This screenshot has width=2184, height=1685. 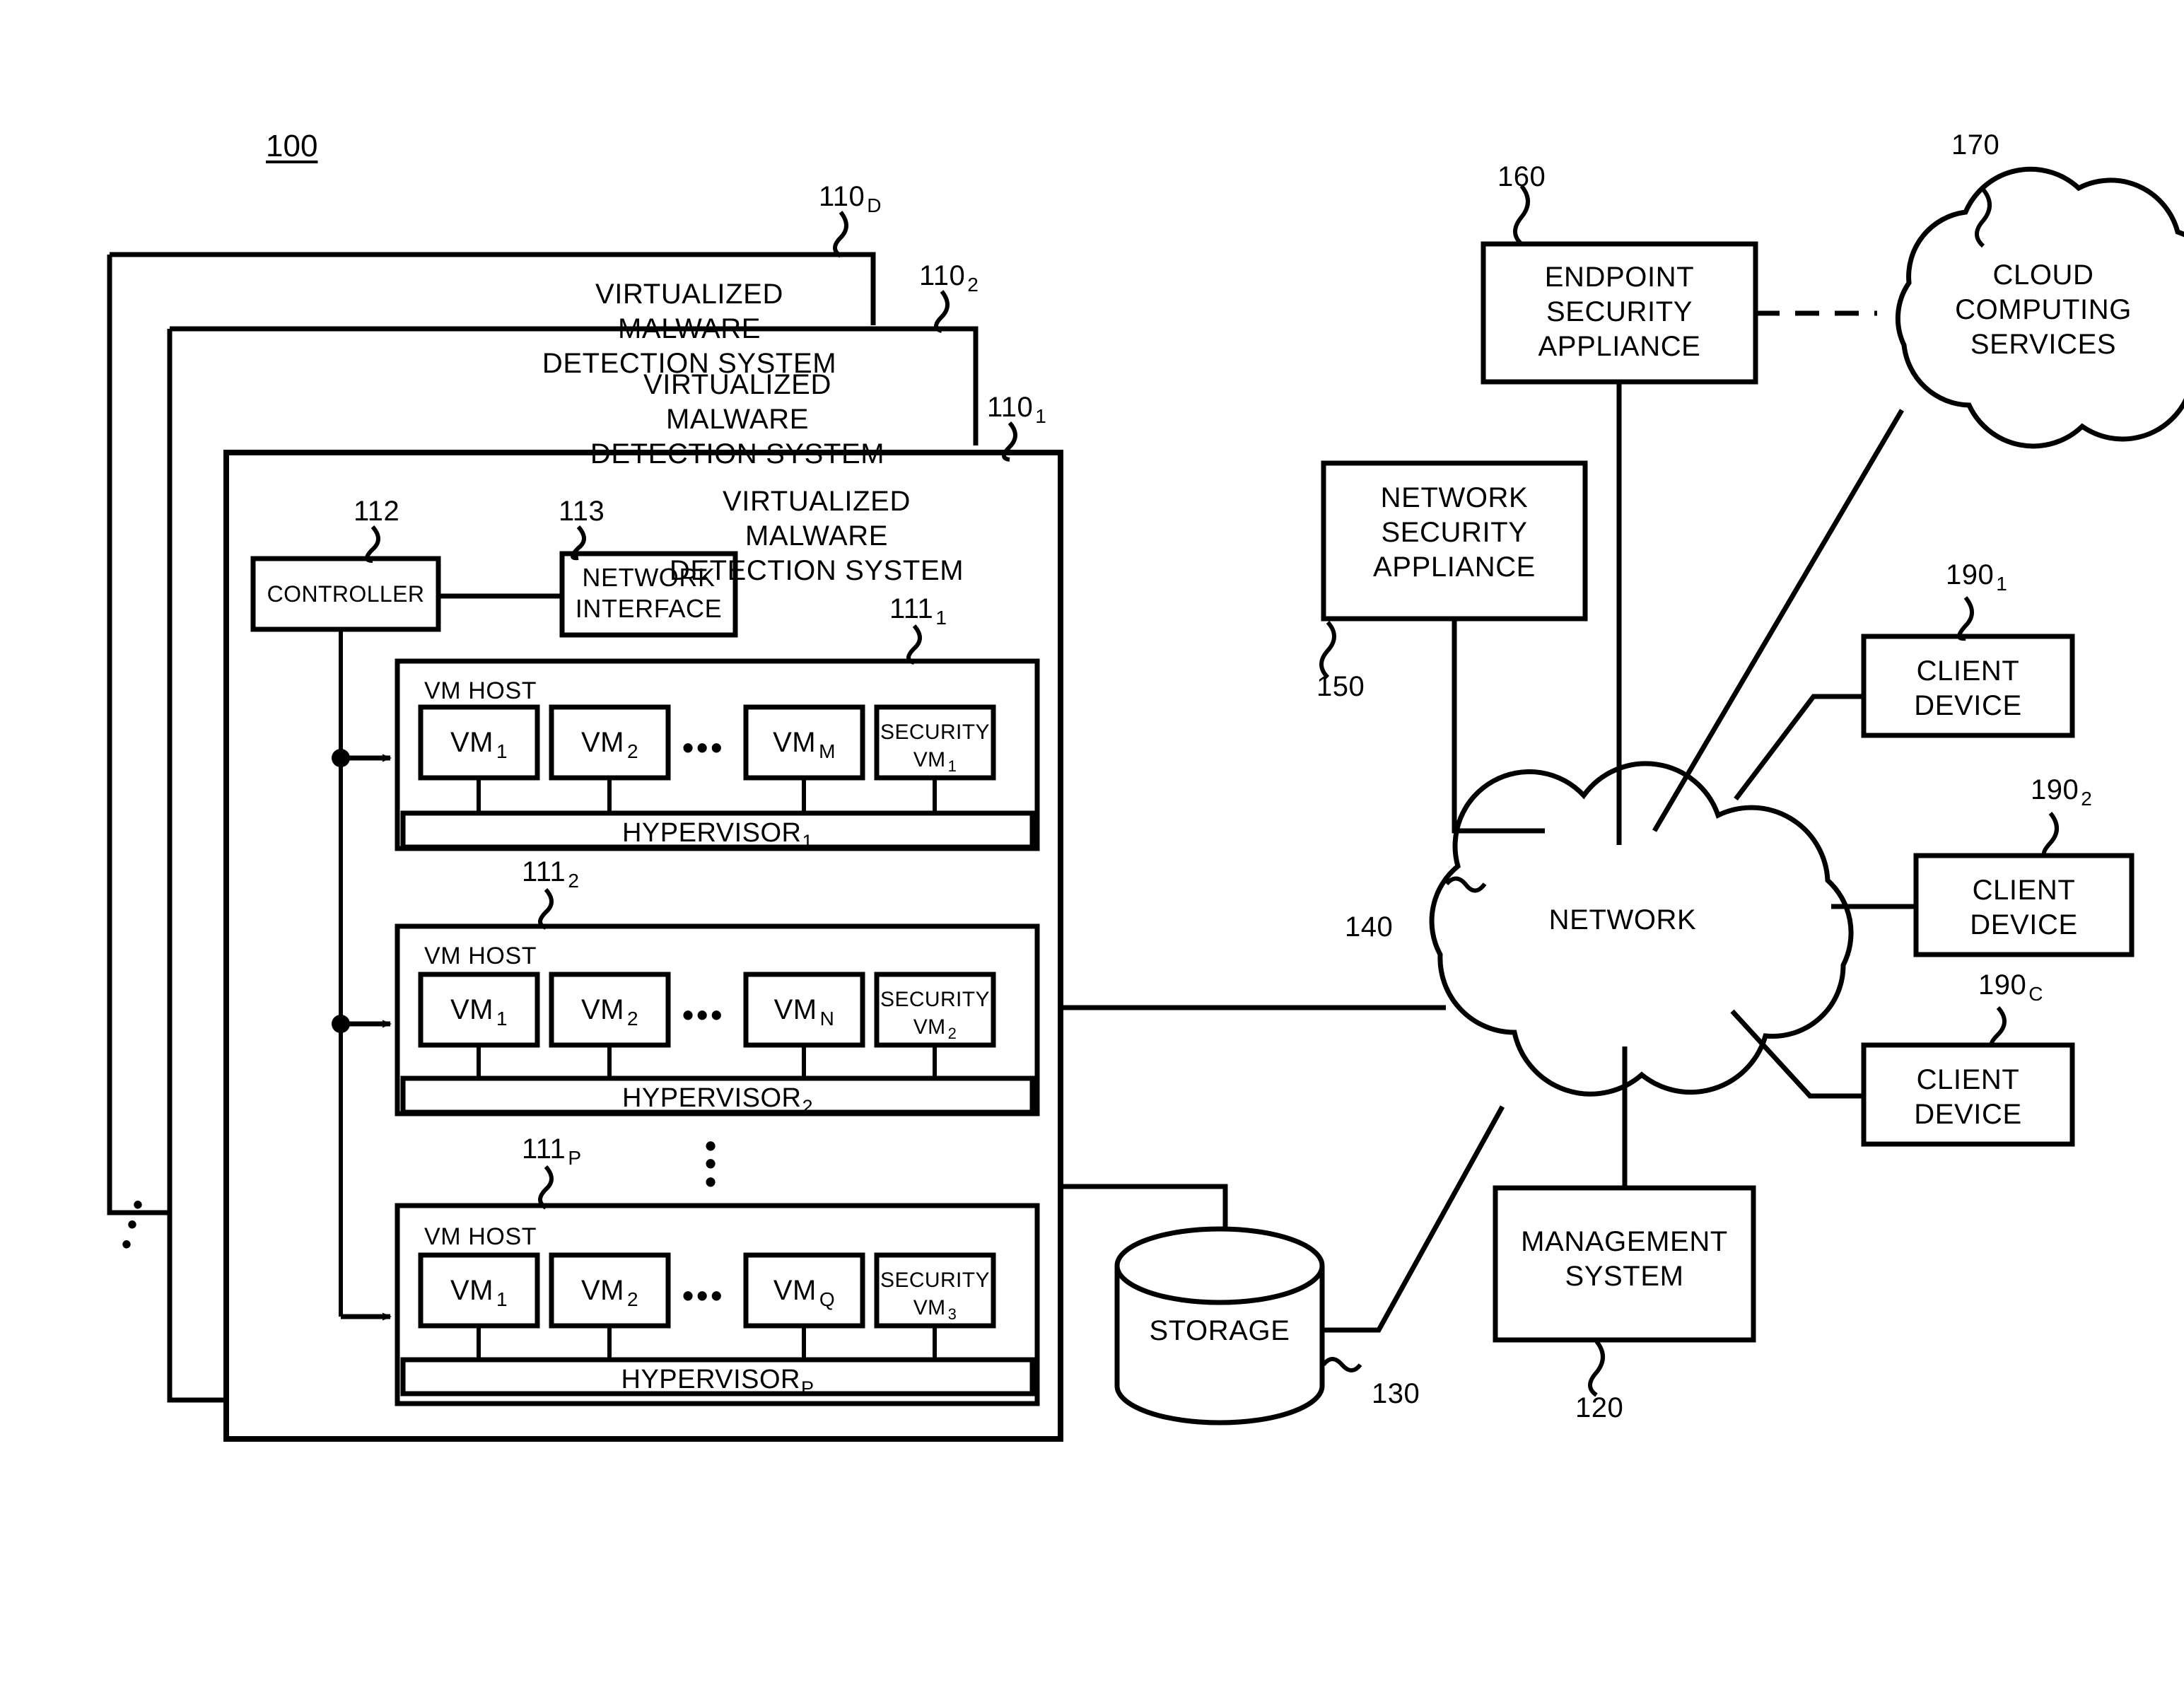 I want to click on vm-host-2-vm-3-label: VM N, so click(x=804, y=1012).